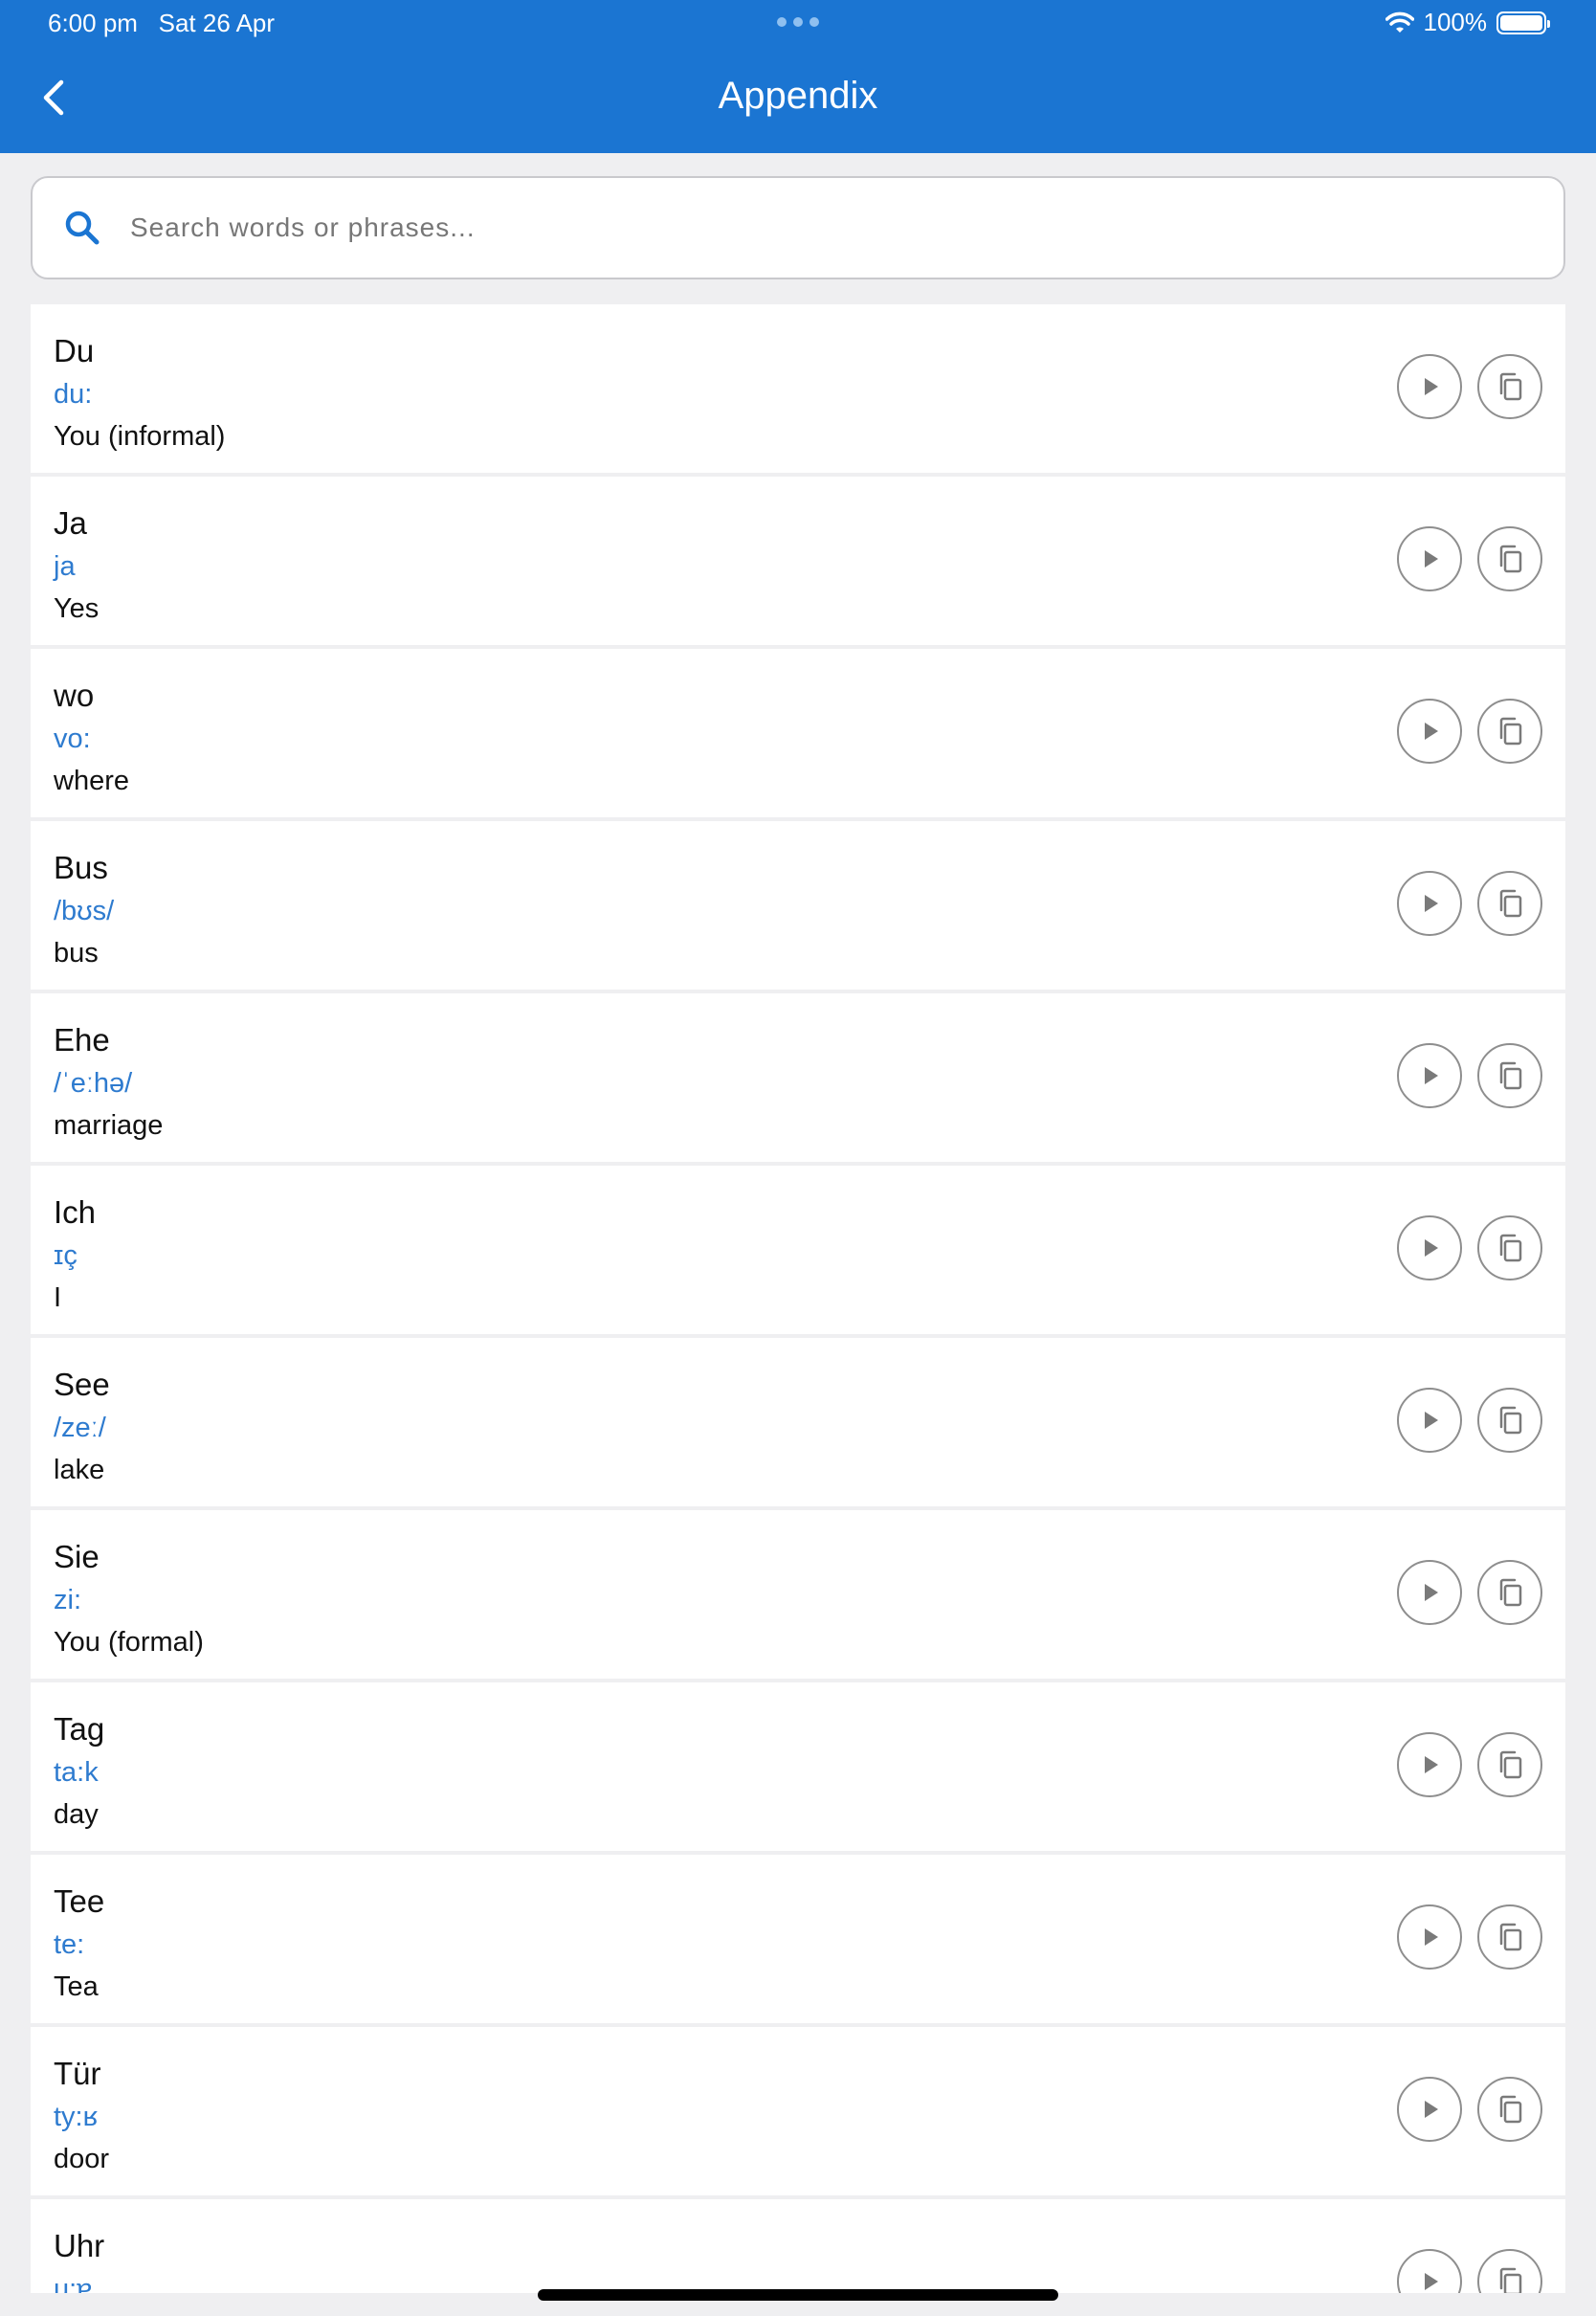 Image resolution: width=1596 pixels, height=2316 pixels. I want to click on list-item: Du du: You (informal), so click(798, 390).